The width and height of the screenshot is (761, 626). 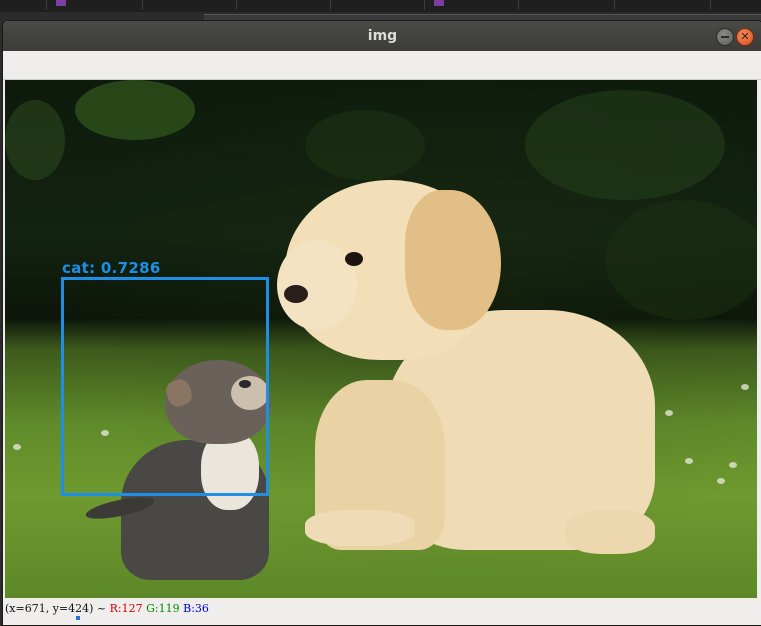 I want to click on window-titlebar: img ✕, so click(x=382, y=36).